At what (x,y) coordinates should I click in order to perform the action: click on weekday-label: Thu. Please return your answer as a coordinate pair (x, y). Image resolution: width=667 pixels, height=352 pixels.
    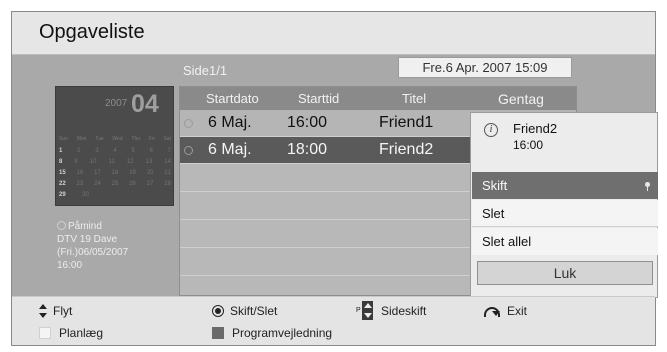
    Looking at the image, I should click on (136, 139).